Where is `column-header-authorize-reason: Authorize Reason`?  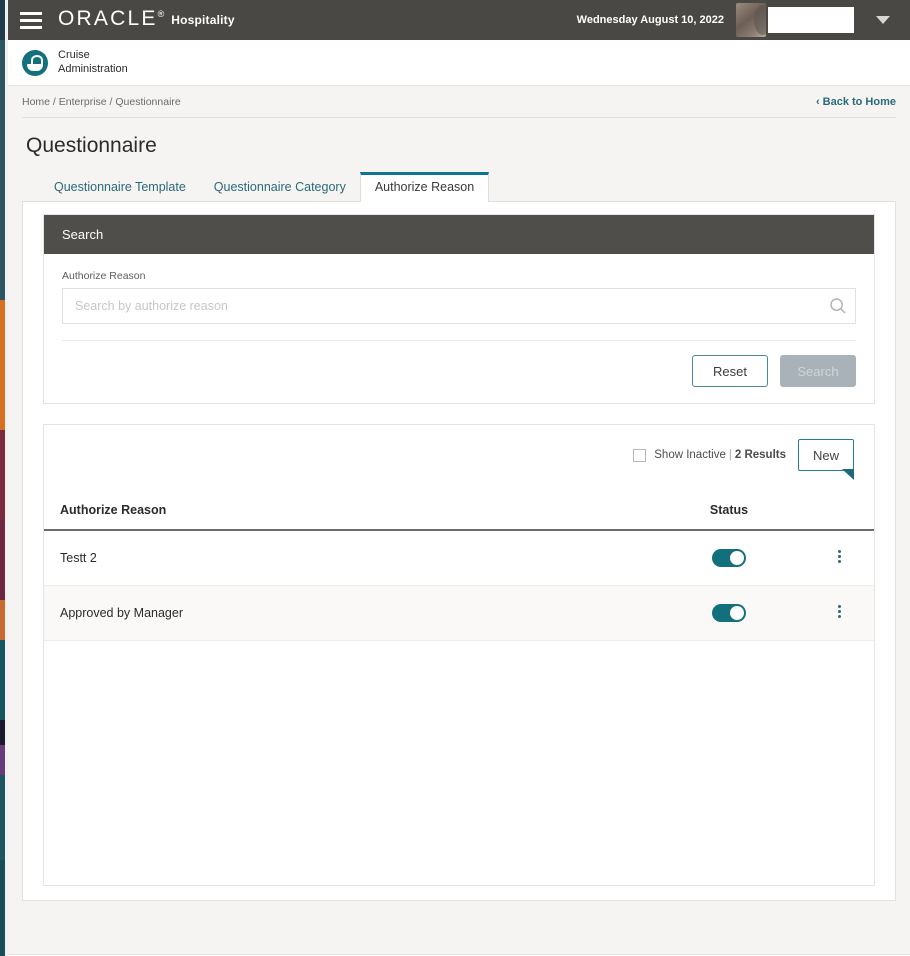
column-header-authorize-reason: Authorize Reason is located at coordinates (349, 511).